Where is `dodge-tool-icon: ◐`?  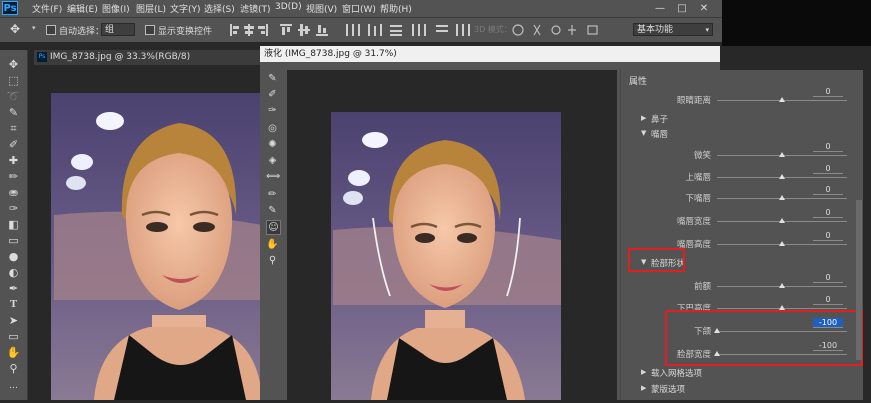 dodge-tool-icon: ◐ is located at coordinates (13, 272).